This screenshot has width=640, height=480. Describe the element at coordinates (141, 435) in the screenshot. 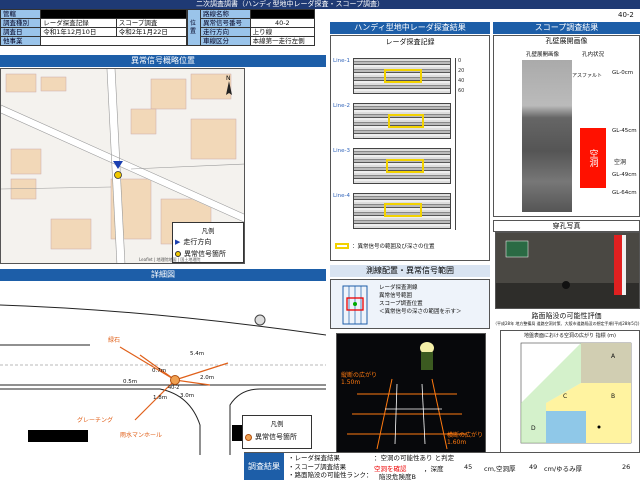

I see `callout-manhole: 雨水マンホール` at that location.